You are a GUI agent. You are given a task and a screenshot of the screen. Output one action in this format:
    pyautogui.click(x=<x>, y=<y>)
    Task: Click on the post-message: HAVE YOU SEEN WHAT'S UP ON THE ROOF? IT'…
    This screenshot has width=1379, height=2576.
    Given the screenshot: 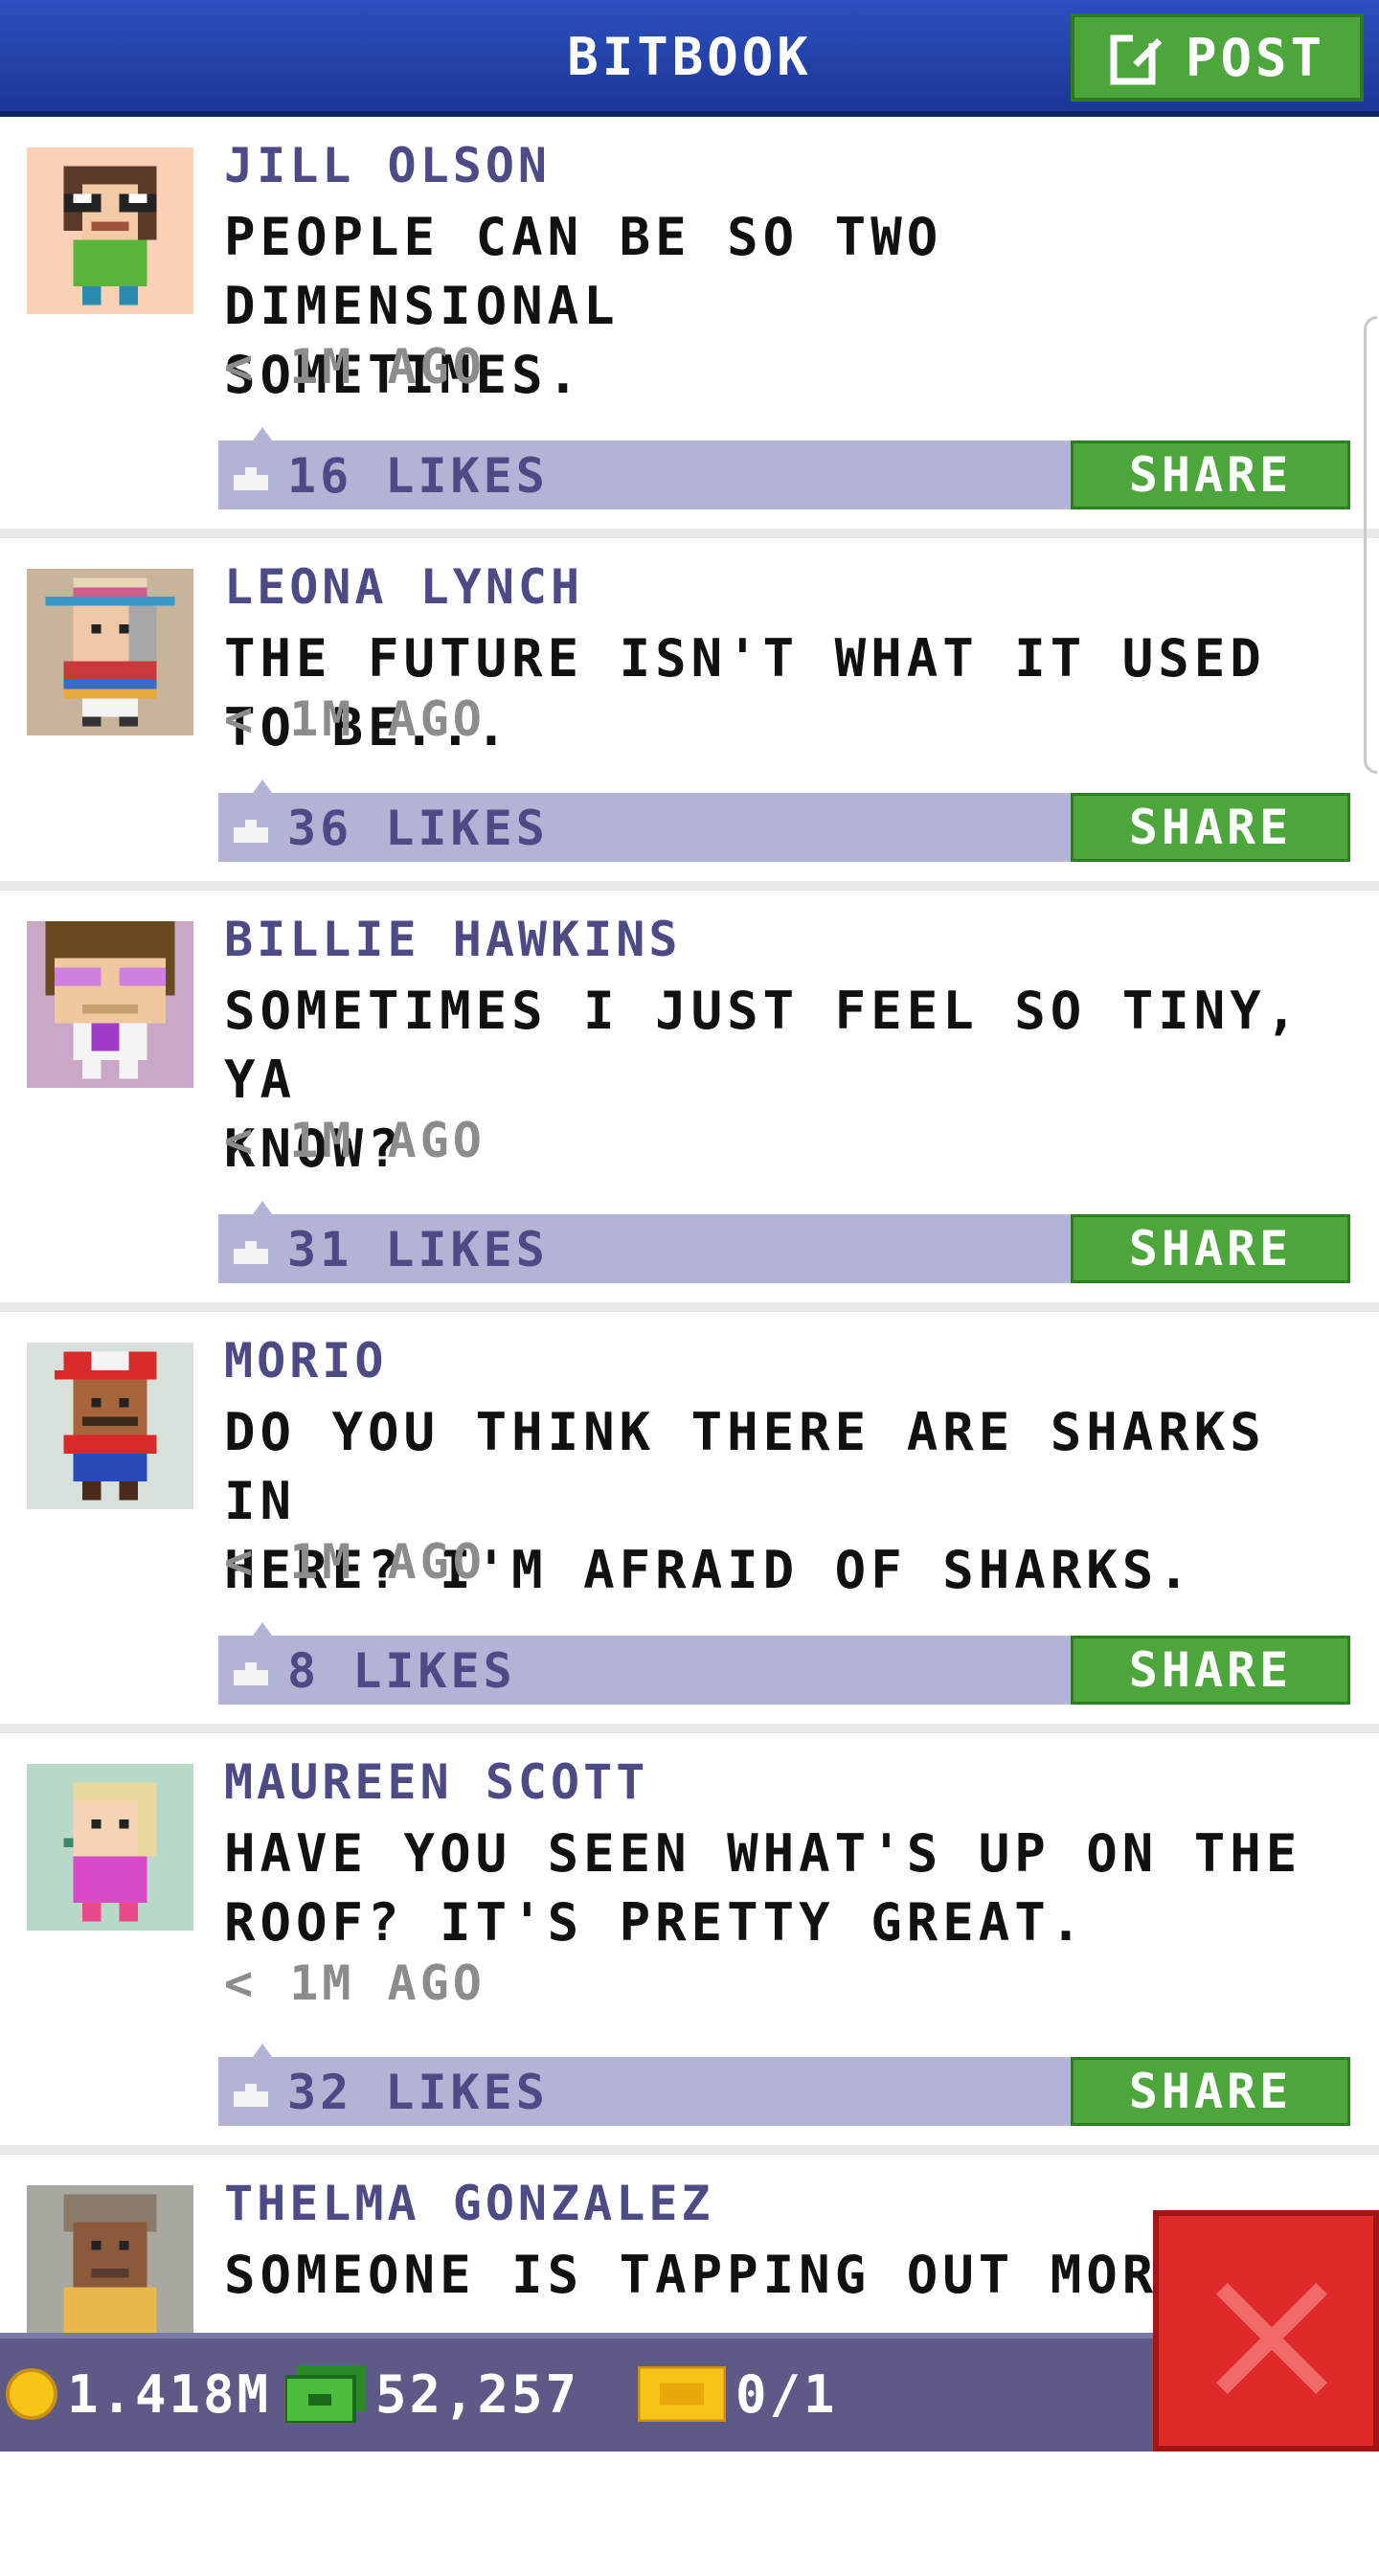 What is the action you would take?
    pyautogui.click(x=763, y=1888)
    